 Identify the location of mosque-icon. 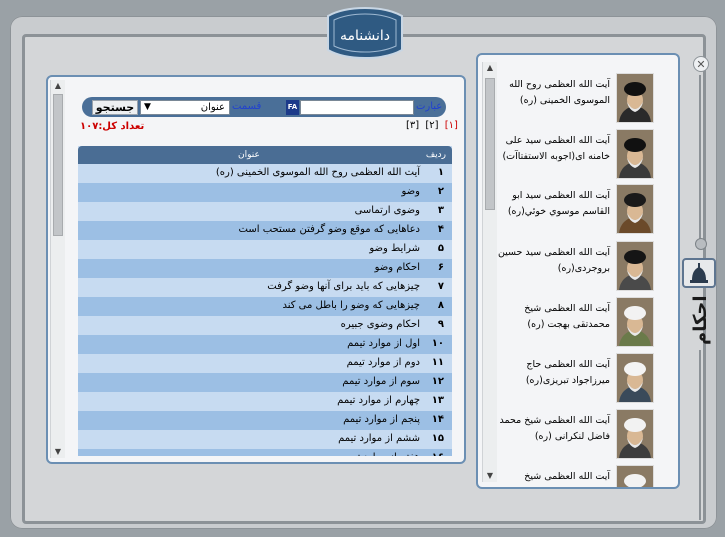
(699, 273).